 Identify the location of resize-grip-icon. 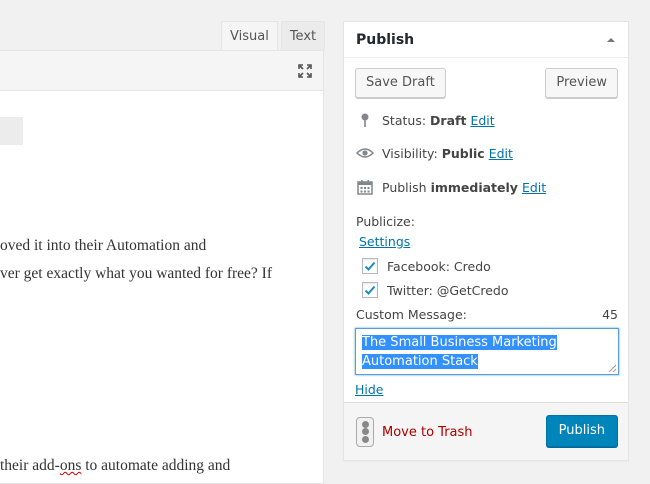
(612, 368).